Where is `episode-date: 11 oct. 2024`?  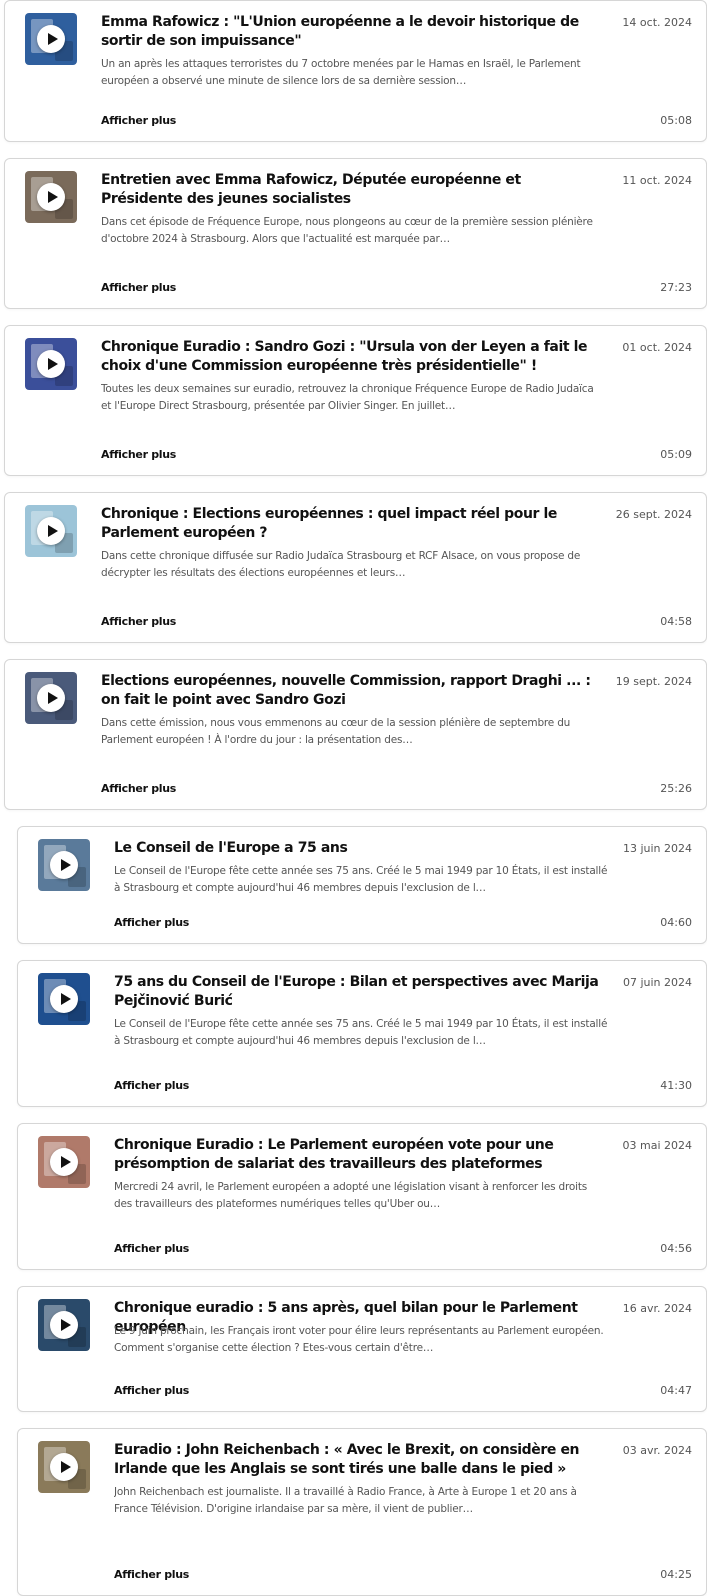 episode-date: 11 oct. 2024 is located at coordinates (657, 180).